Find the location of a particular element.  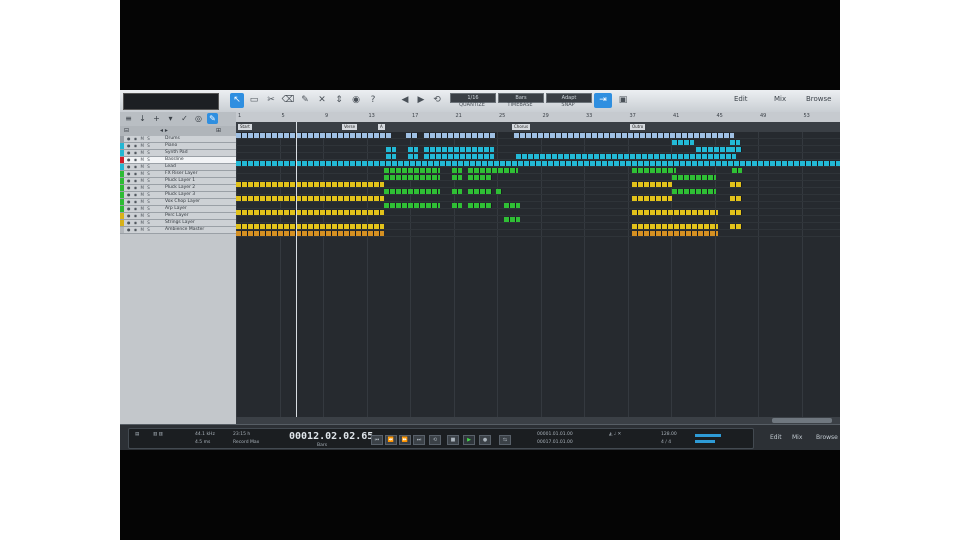

transport-mix-button: Mix is located at coordinates (797, 437).